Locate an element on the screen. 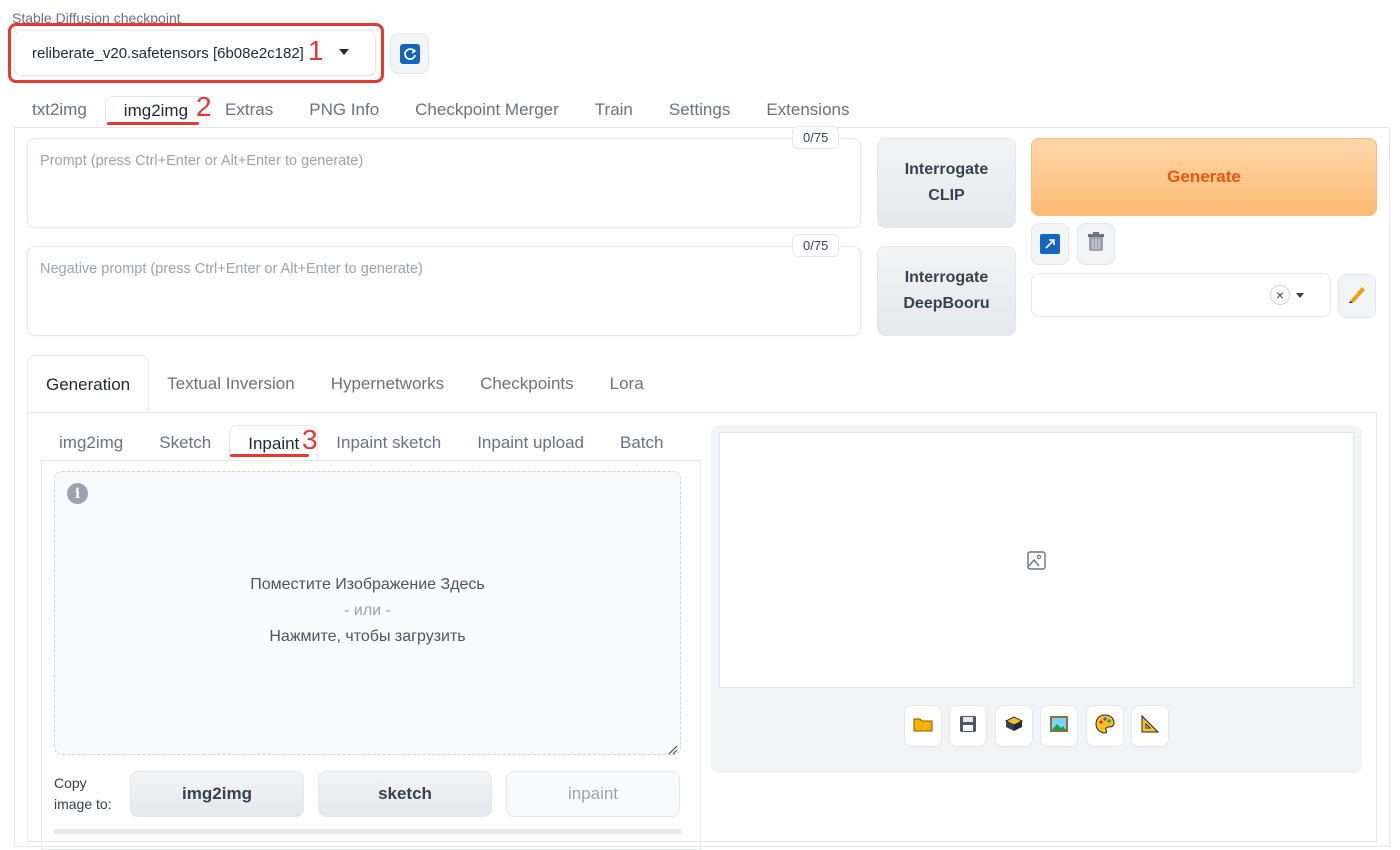 The width and height of the screenshot is (1400, 850). tab-mode-sketch: Sketch is located at coordinates (185, 443).